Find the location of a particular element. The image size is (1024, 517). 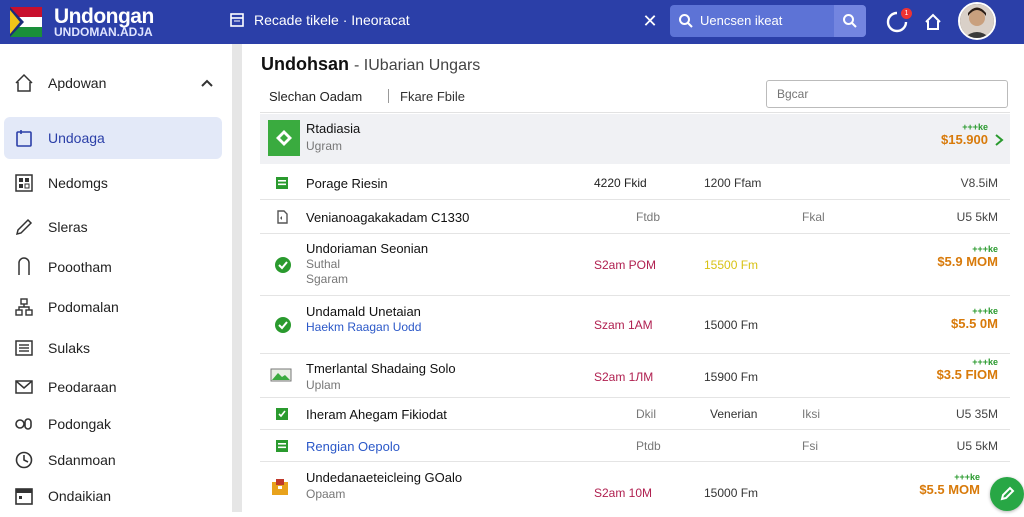

item-price: $5.9 MOM is located at coordinates (967, 261).